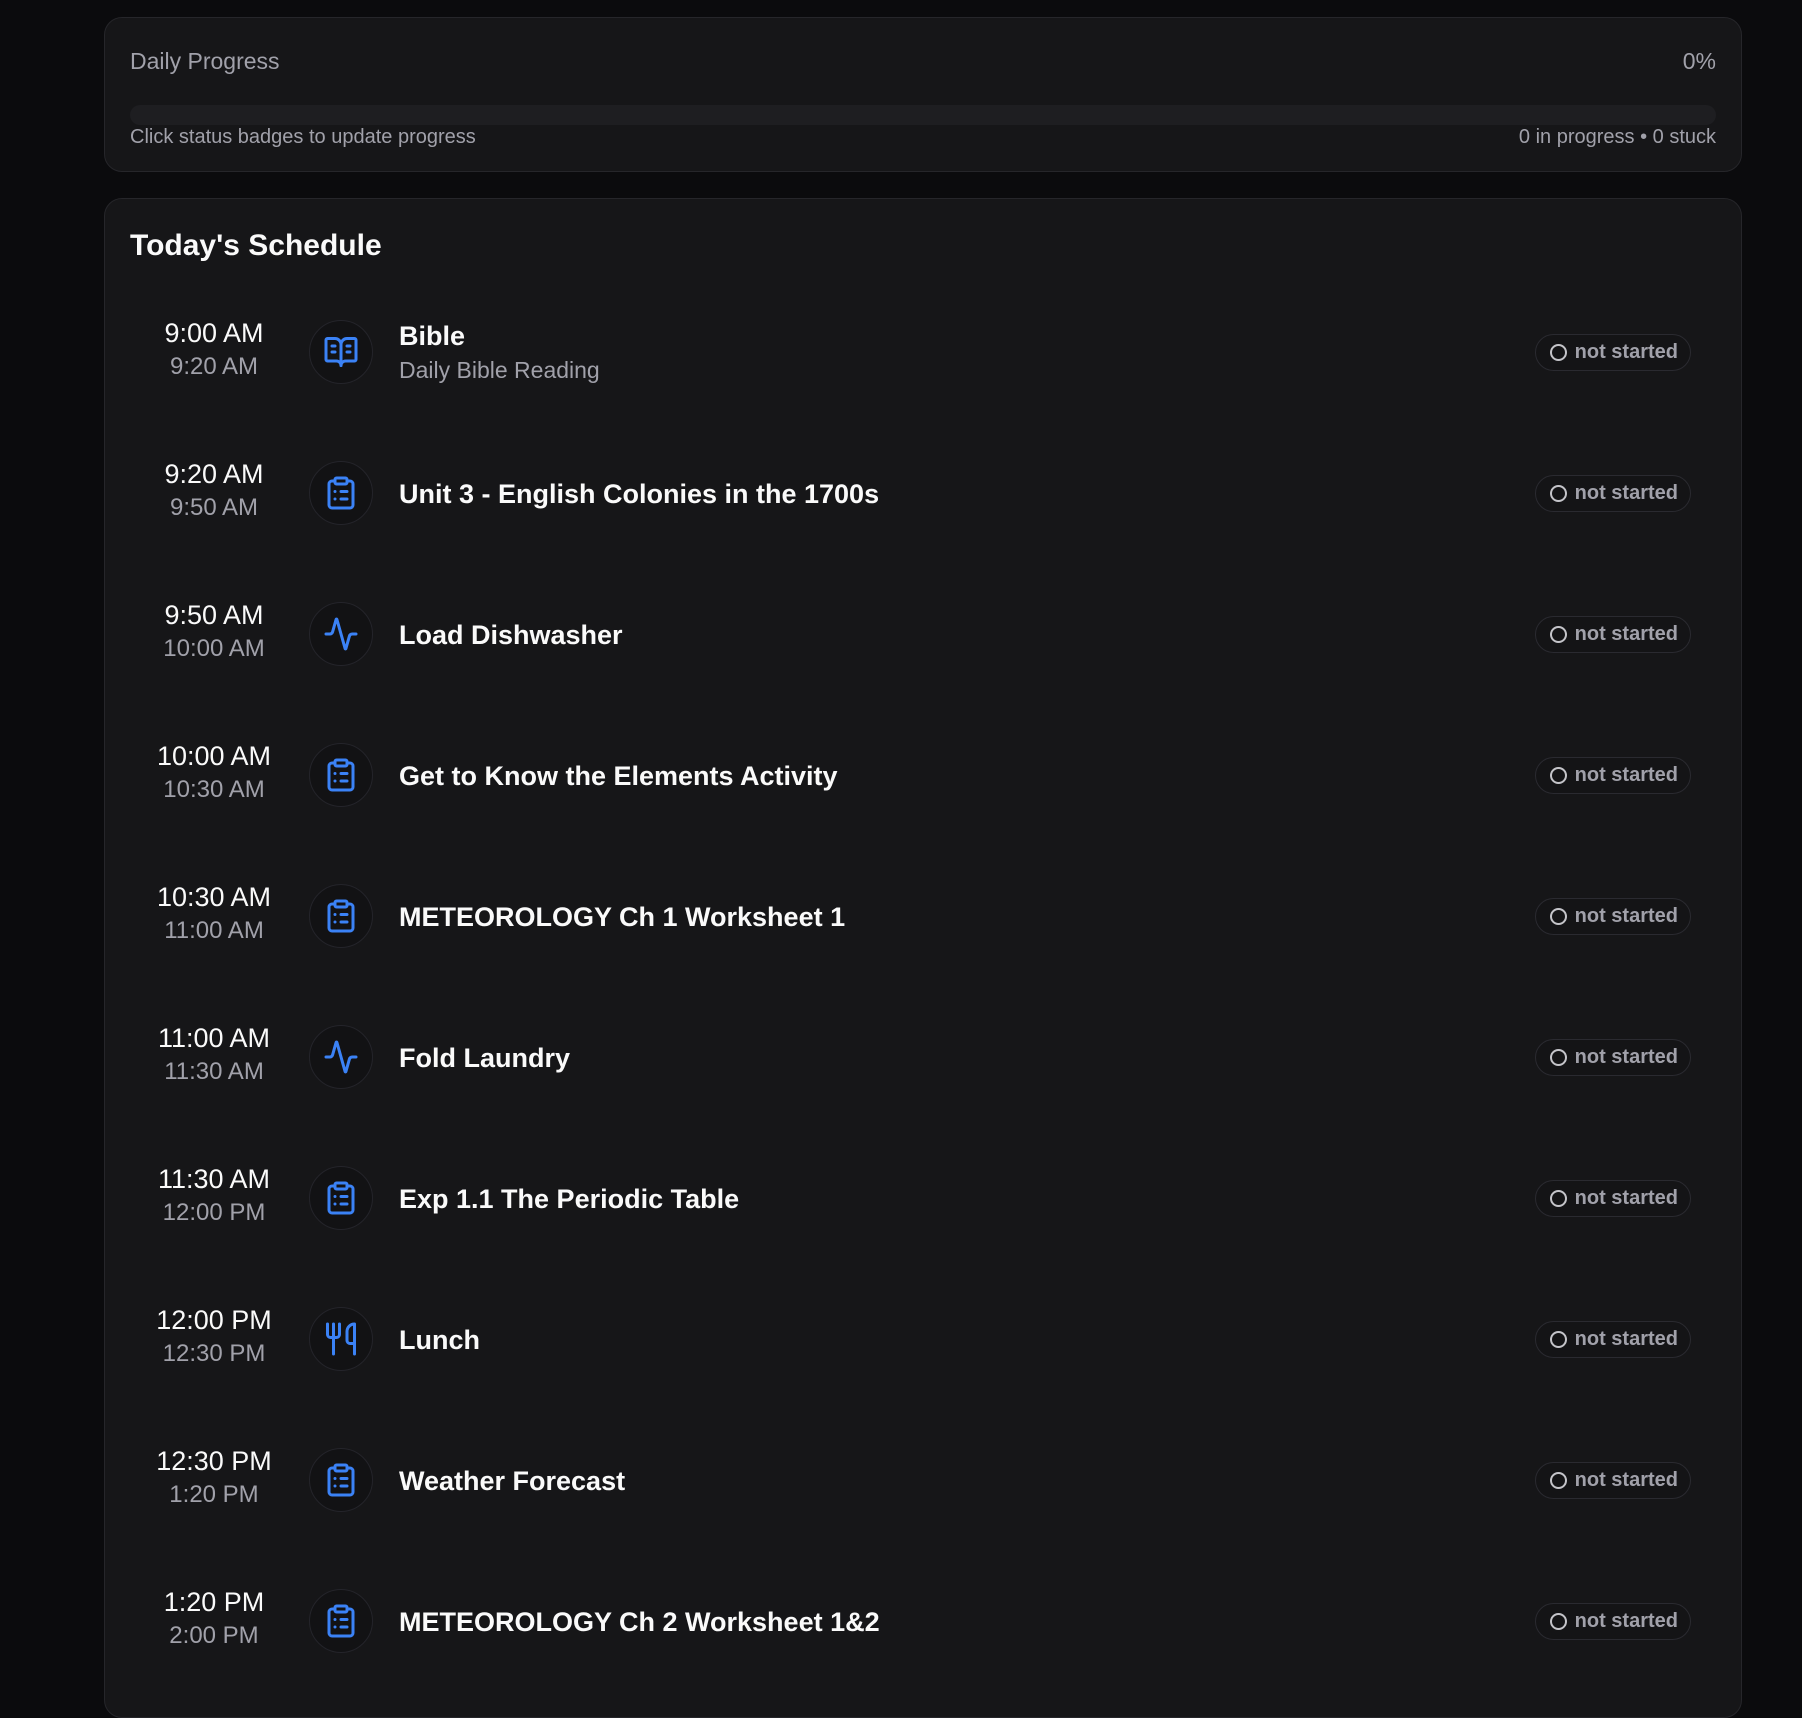 The height and width of the screenshot is (1718, 1802). I want to click on start-time: 9:00 AM, so click(214, 333).